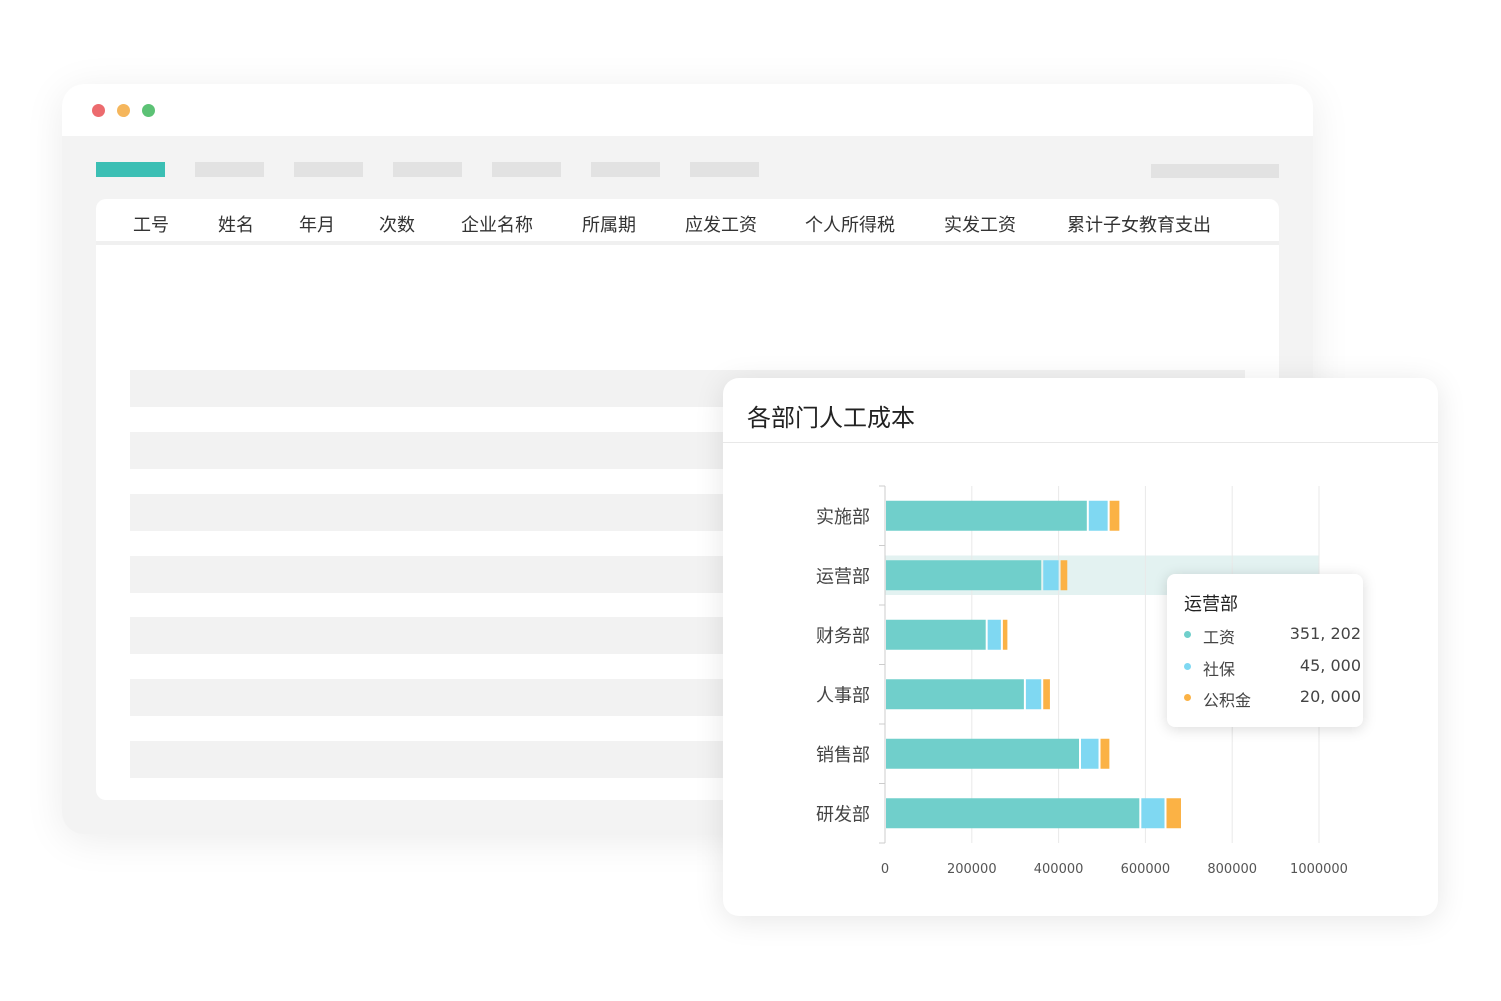  Describe the element at coordinates (317, 224) in the screenshot. I see `column-header-year-month: 年月` at that location.